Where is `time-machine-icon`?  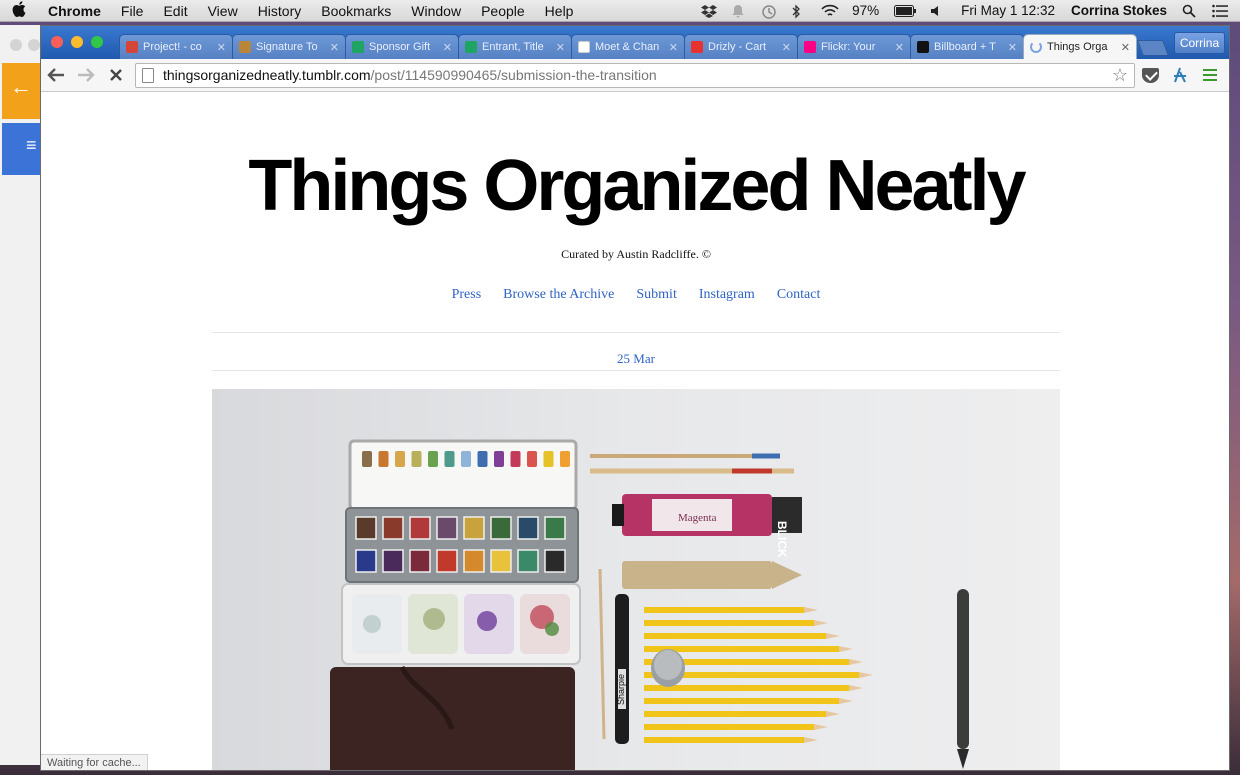 time-machine-icon is located at coordinates (769, 11).